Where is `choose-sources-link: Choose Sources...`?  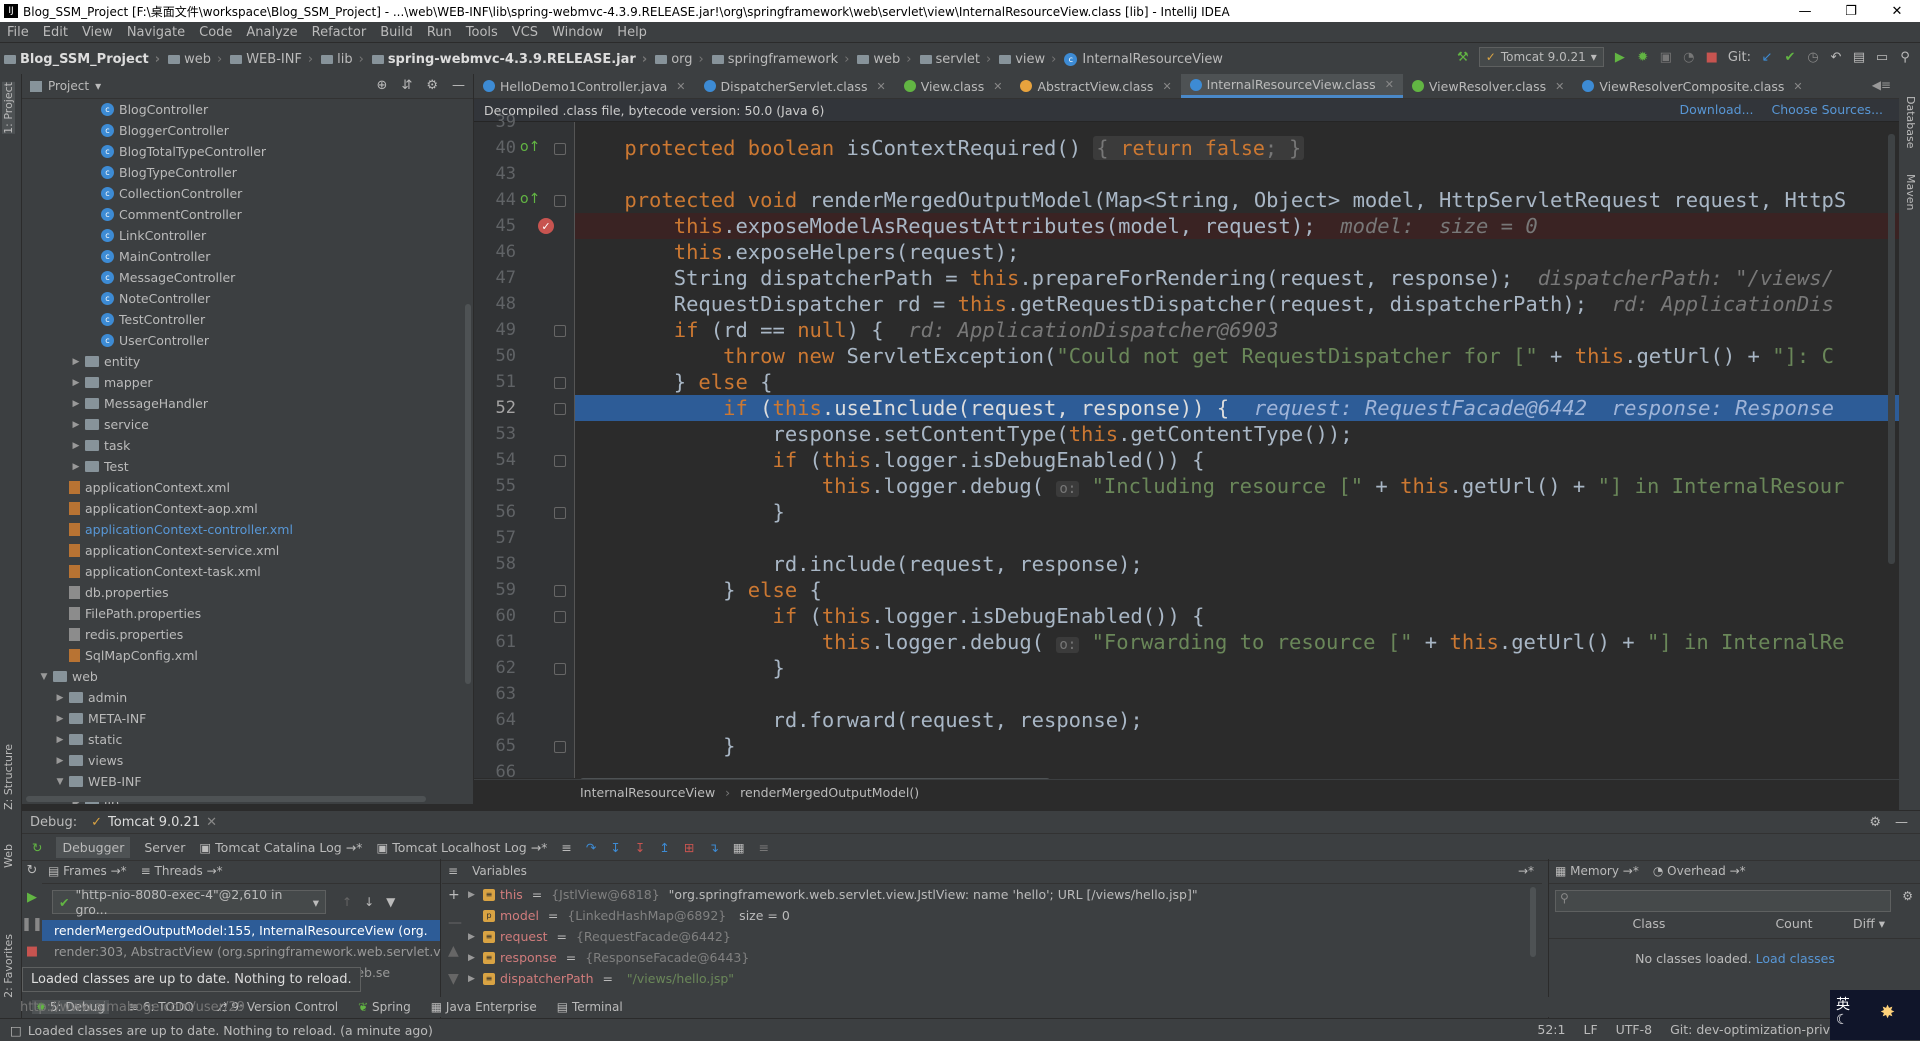 choose-sources-link: Choose Sources... is located at coordinates (1828, 109).